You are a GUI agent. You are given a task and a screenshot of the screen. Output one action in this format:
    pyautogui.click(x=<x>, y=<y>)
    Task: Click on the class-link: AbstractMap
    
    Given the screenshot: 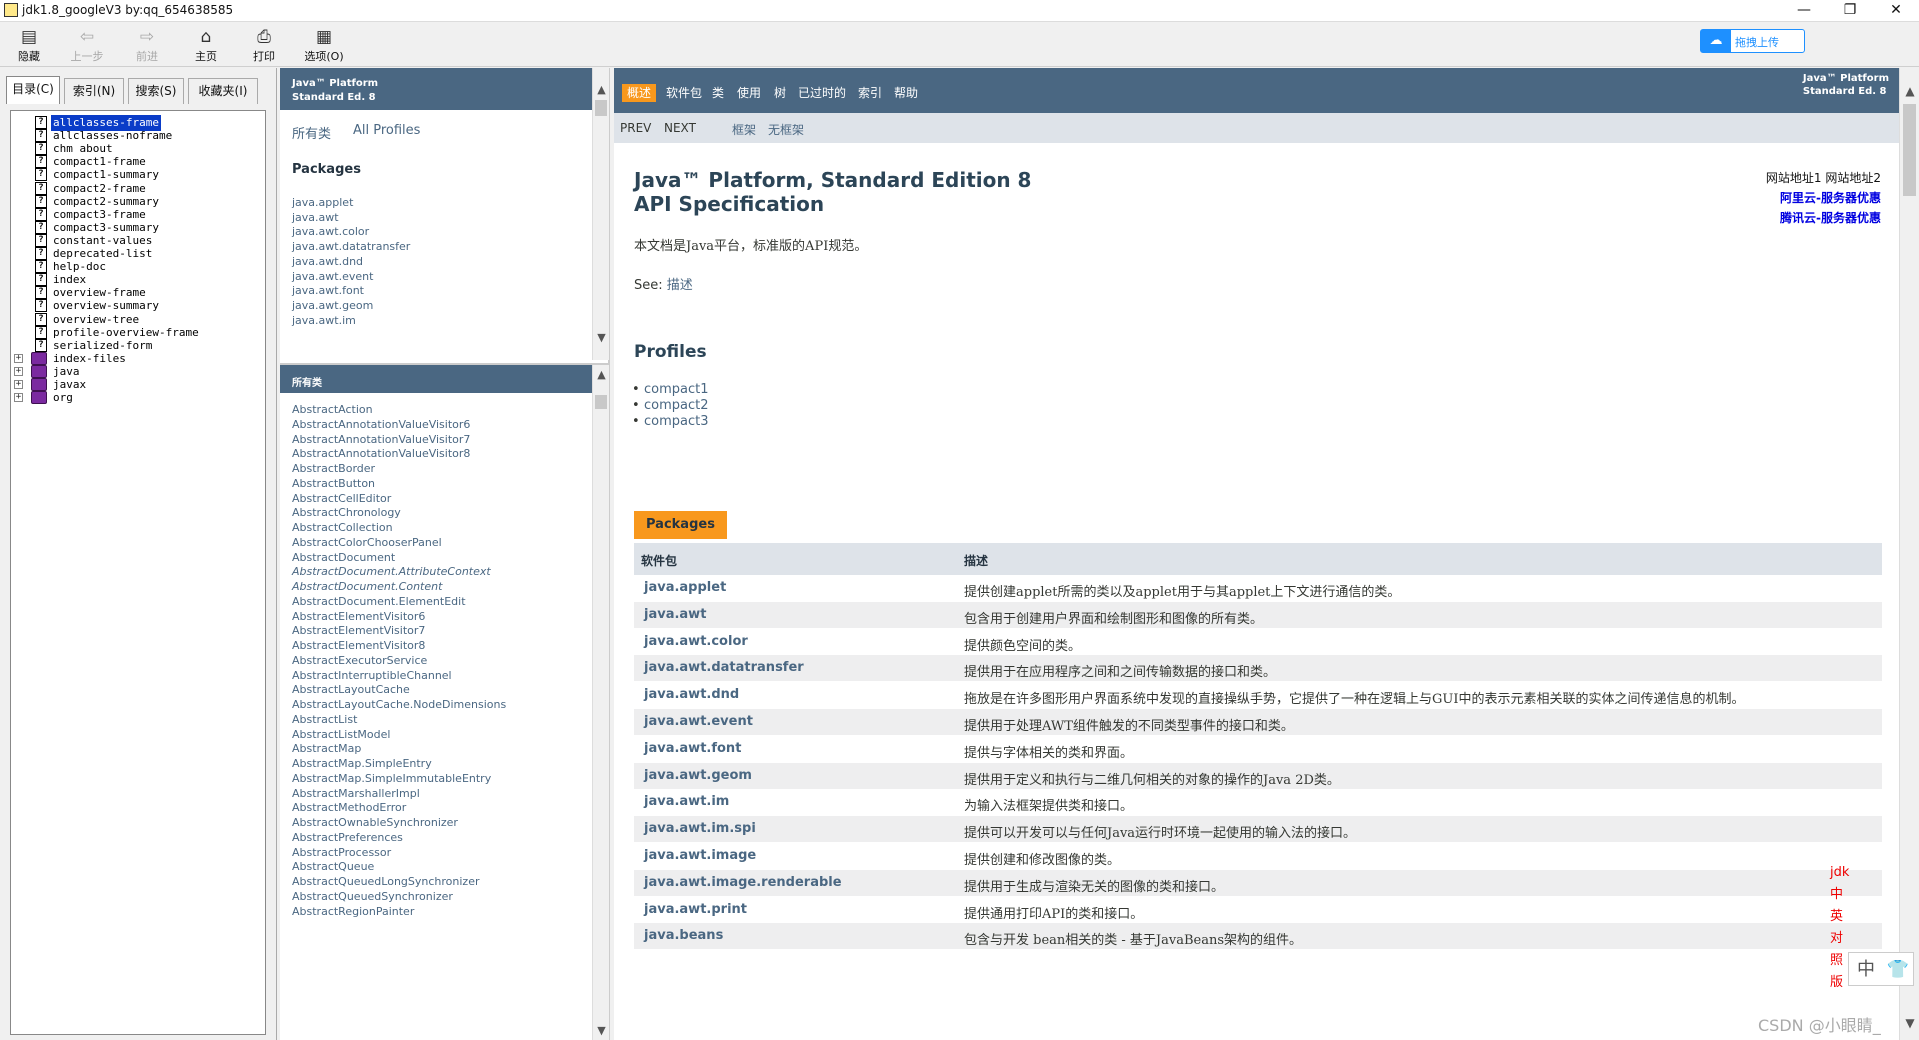 What is the action you would take?
    pyautogui.click(x=326, y=748)
    